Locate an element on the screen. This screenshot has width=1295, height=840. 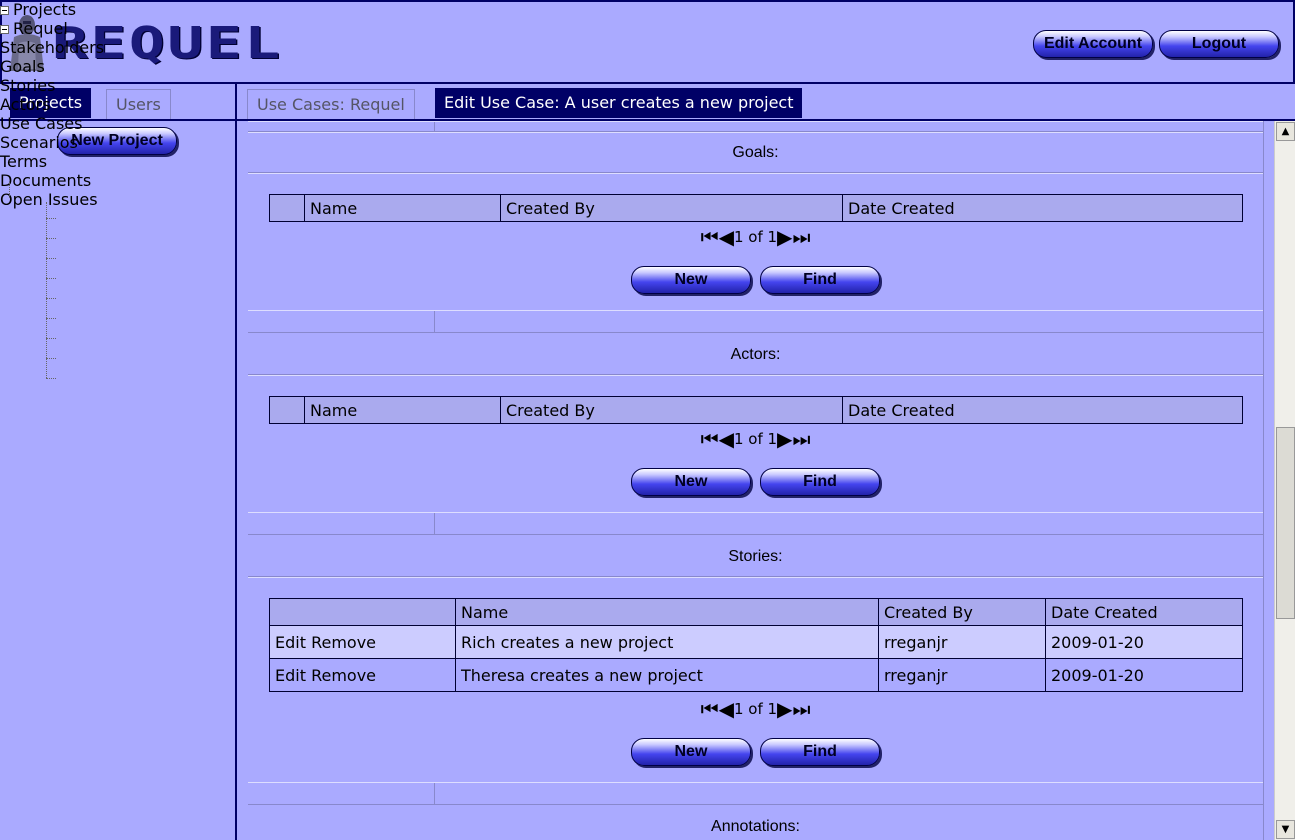
actors-new-button: New is located at coordinates (690, 482).